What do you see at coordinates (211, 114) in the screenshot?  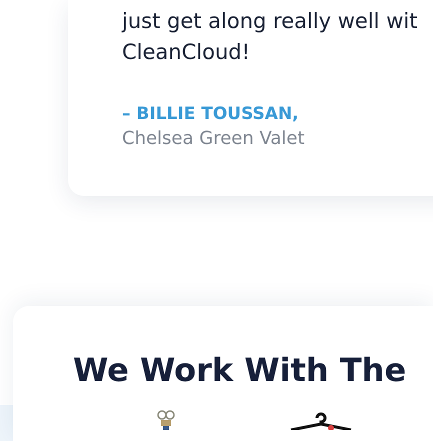 I see `testimonial-author: – BILLIE TOUSSAN,` at bounding box center [211, 114].